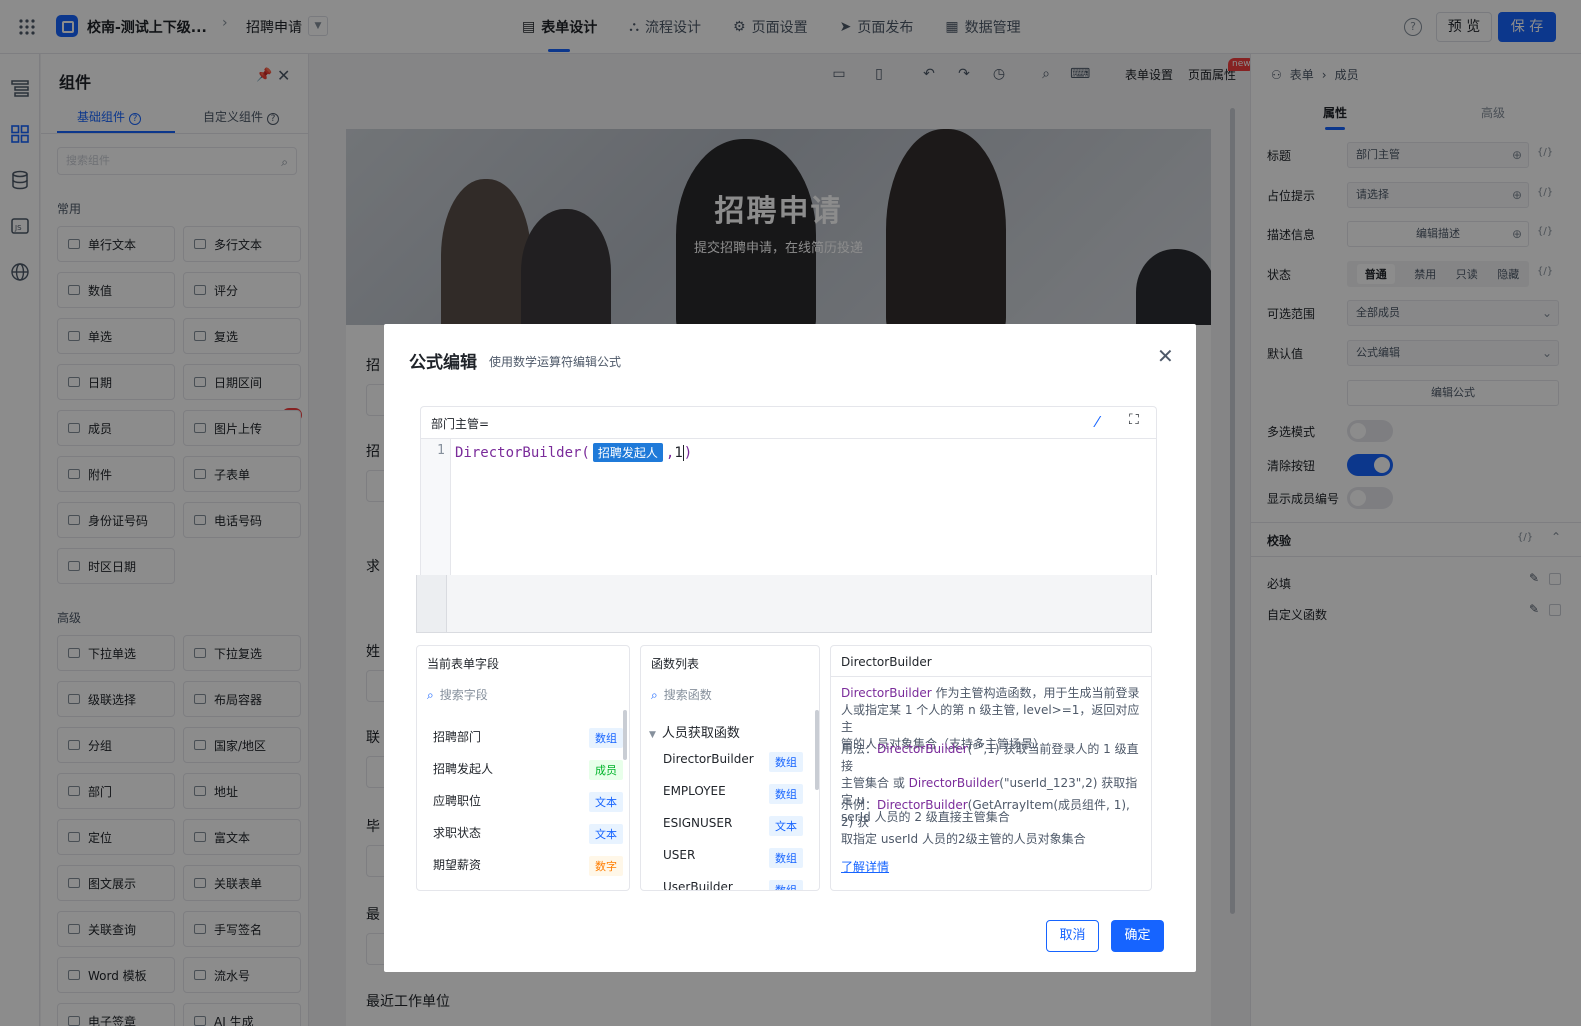  What do you see at coordinates (1165, 356) in the screenshot?
I see `close-icon: ✕` at bounding box center [1165, 356].